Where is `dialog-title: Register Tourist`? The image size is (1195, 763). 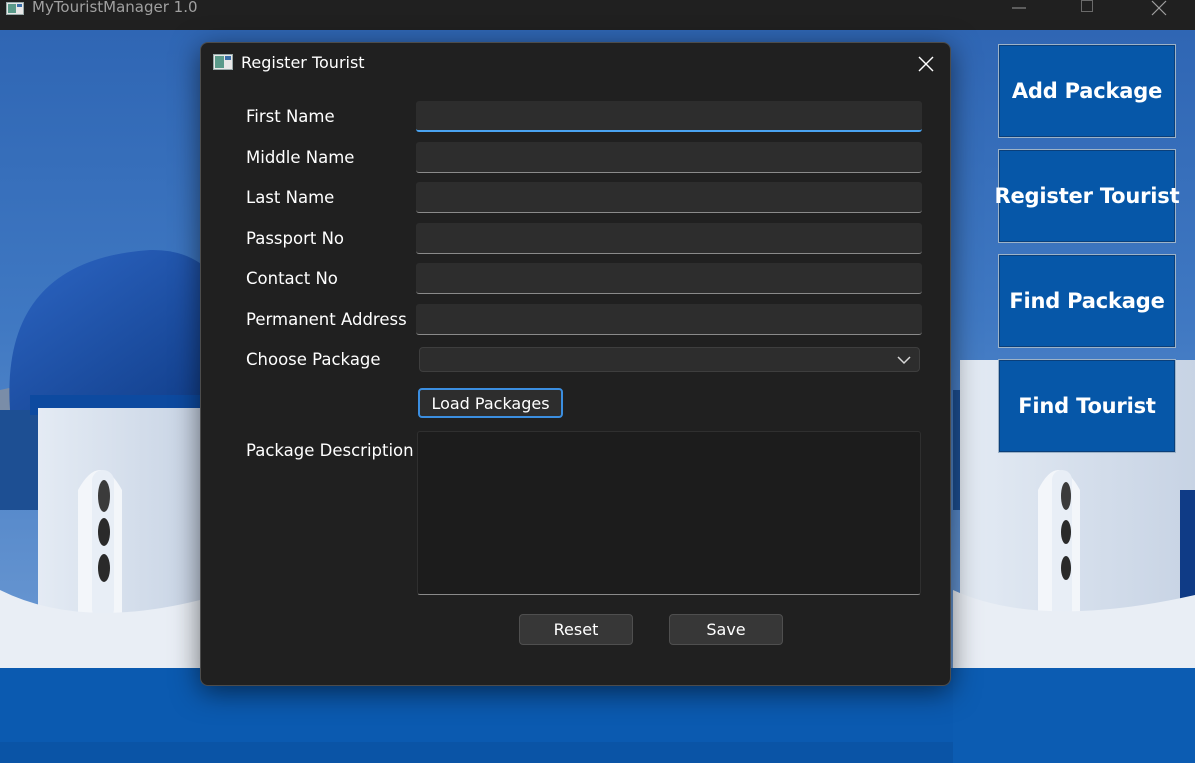
dialog-title: Register Tourist is located at coordinates (303, 62).